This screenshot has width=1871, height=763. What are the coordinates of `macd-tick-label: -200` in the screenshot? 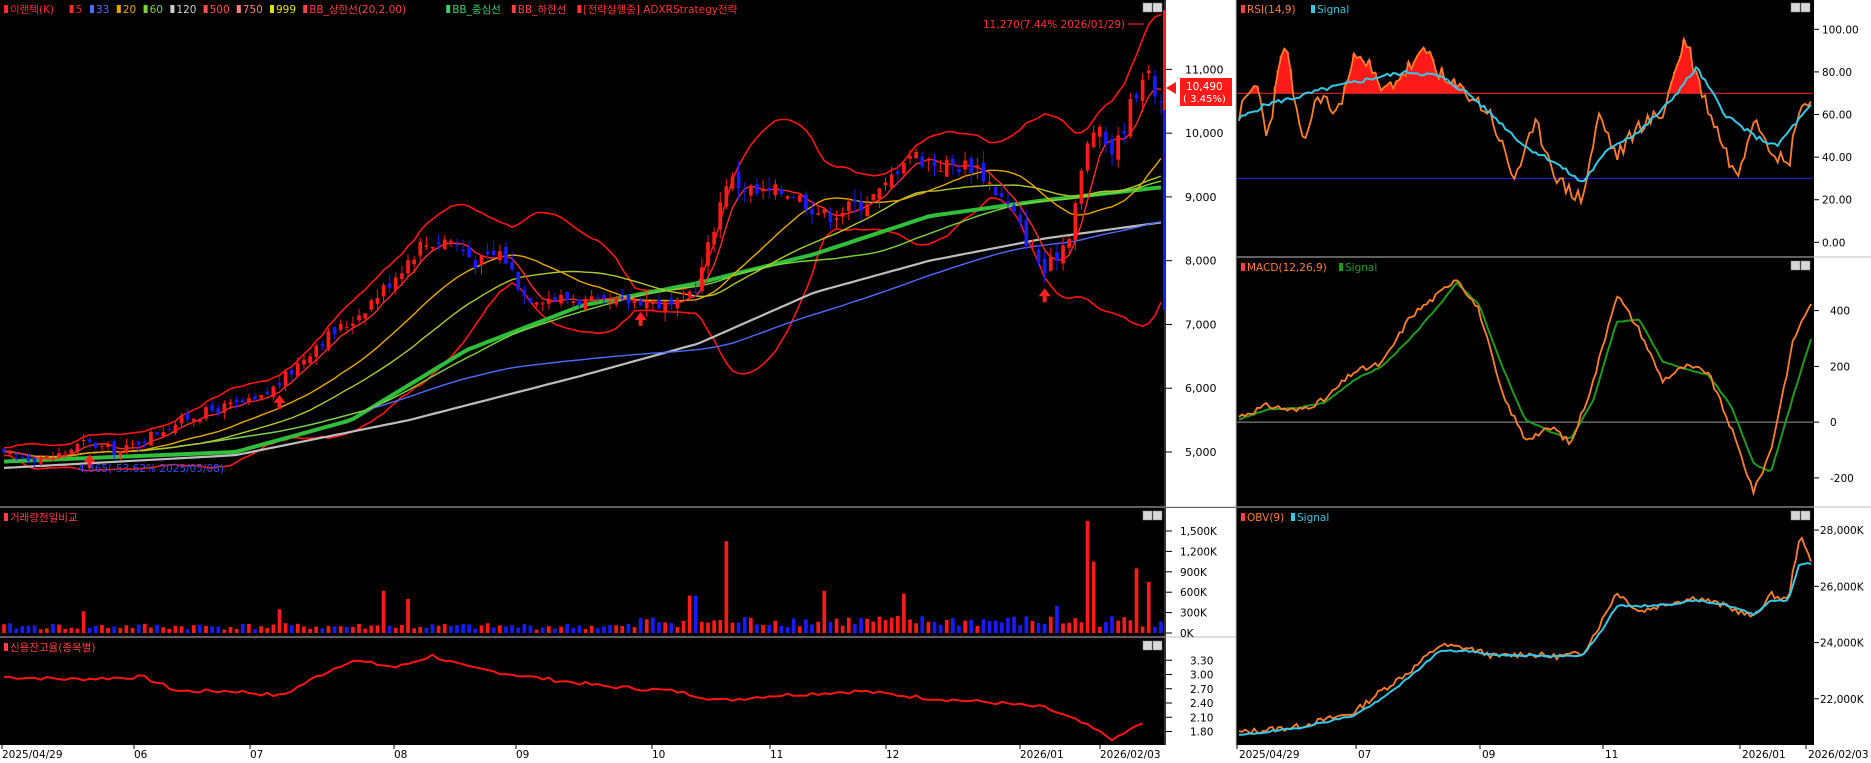 It's located at (1842, 479).